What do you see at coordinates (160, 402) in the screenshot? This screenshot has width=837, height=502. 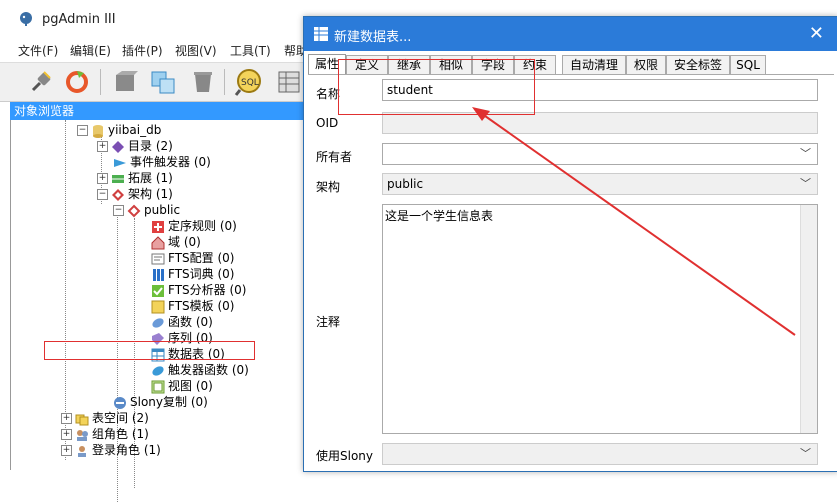 I see `tree-item-slony: Slony复制 (0)` at bounding box center [160, 402].